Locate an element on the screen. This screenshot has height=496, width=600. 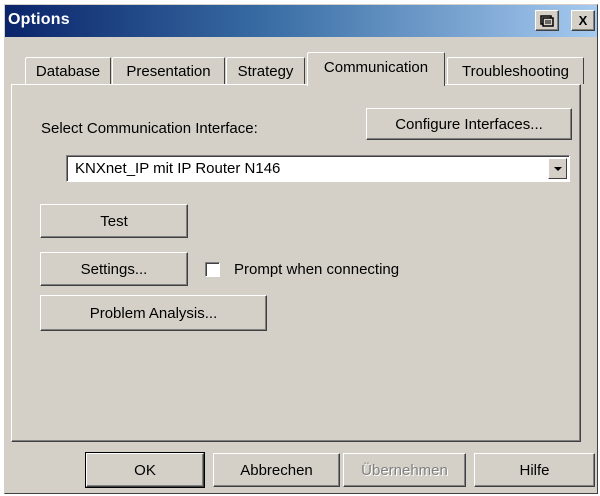
tab-label: Troubleshooting is located at coordinates (515, 71).